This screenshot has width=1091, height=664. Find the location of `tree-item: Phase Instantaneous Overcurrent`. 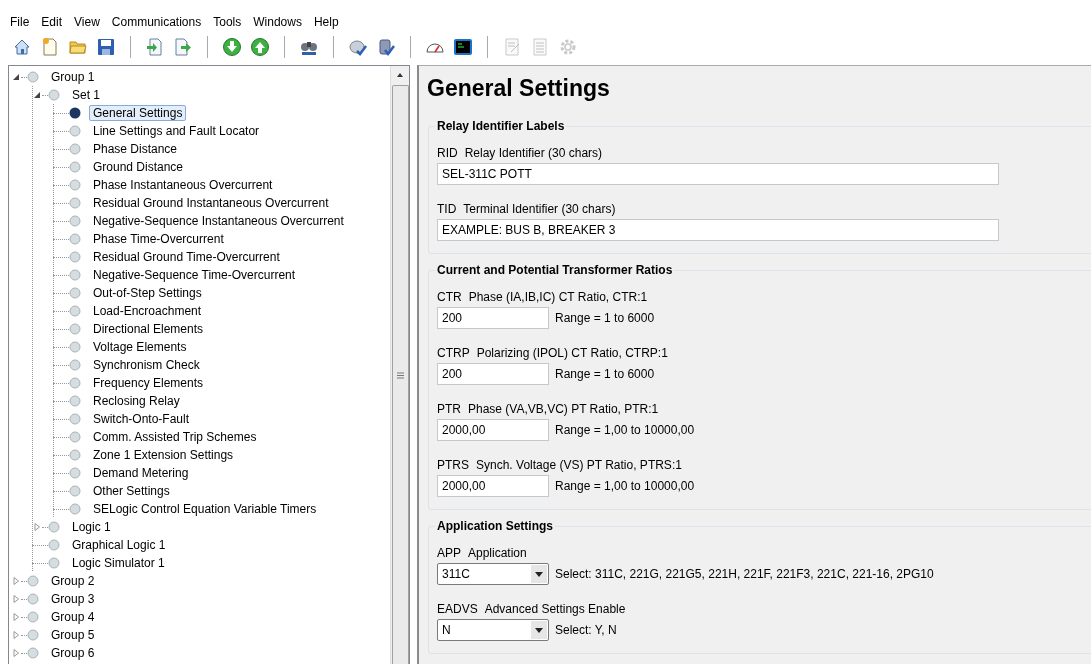

tree-item: Phase Instantaneous Overcurrent is located at coordinates (183, 185).